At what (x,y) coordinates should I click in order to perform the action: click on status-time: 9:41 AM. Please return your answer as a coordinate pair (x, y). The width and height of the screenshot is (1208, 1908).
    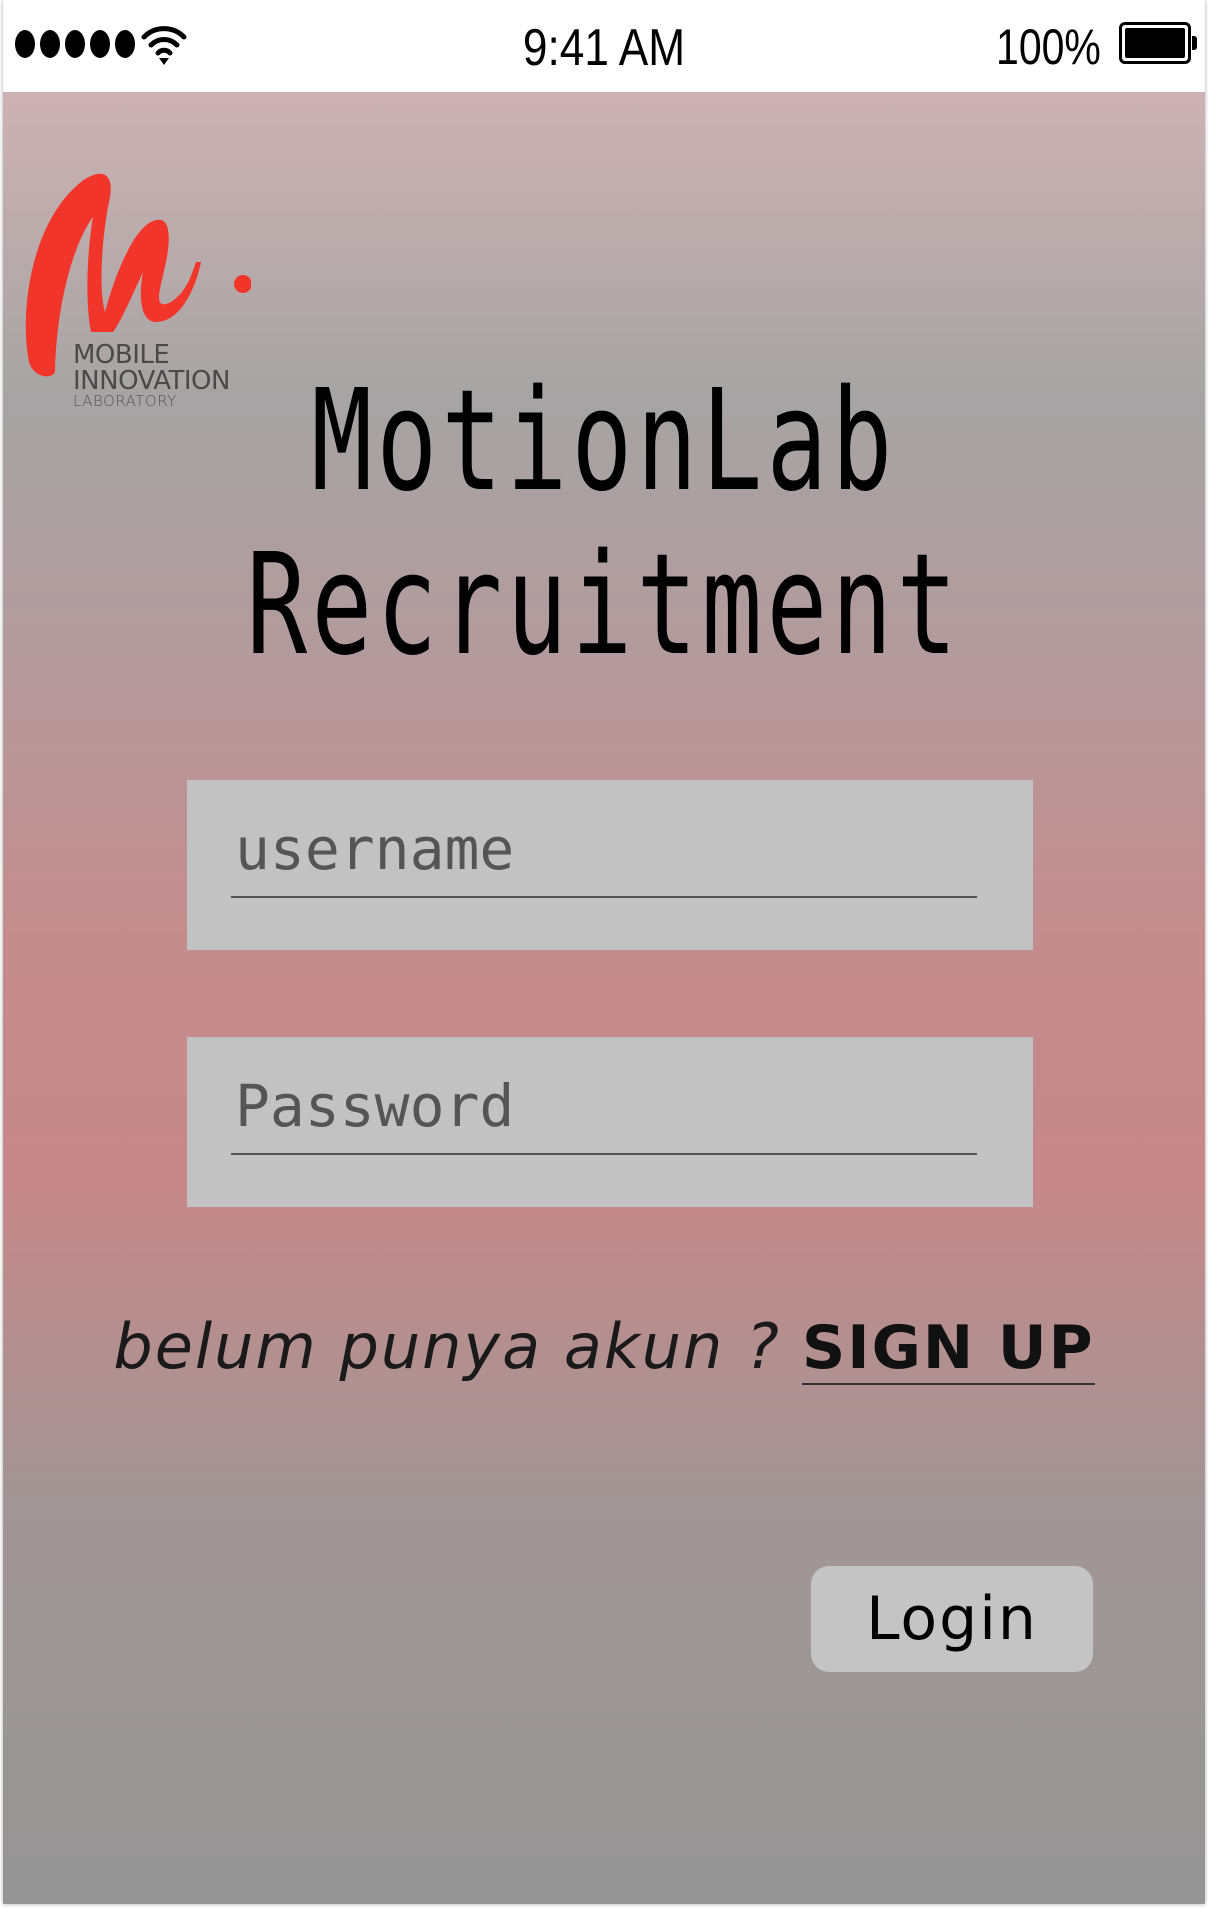
    Looking at the image, I should click on (604, 48).